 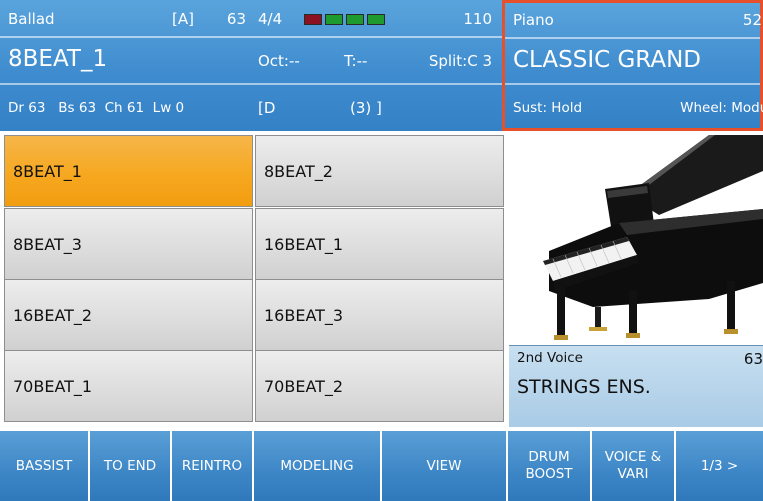 What do you see at coordinates (47, 244) in the screenshot?
I see `style-cell-label: 8BEAT_3` at bounding box center [47, 244].